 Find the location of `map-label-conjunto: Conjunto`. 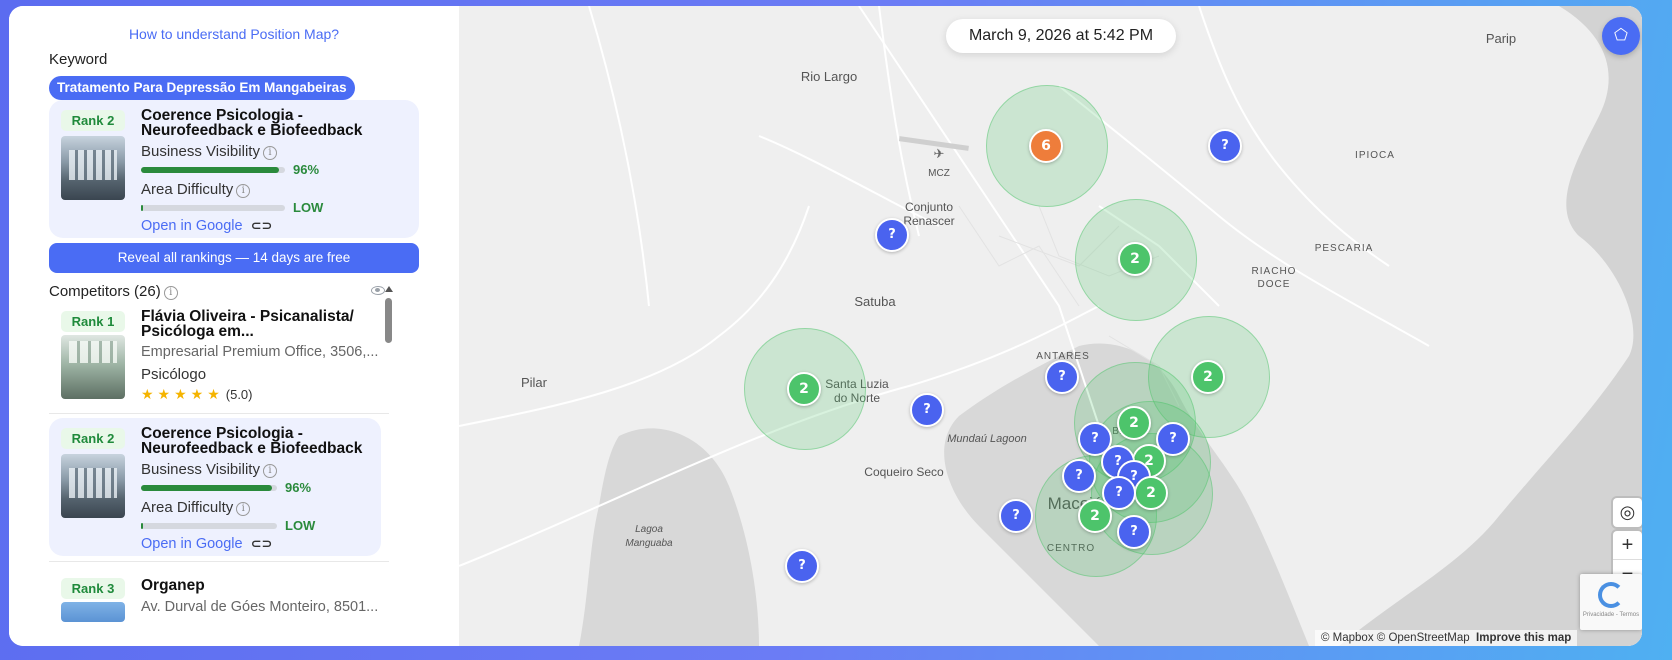

map-label-conjunto: Conjunto is located at coordinates (929, 207).